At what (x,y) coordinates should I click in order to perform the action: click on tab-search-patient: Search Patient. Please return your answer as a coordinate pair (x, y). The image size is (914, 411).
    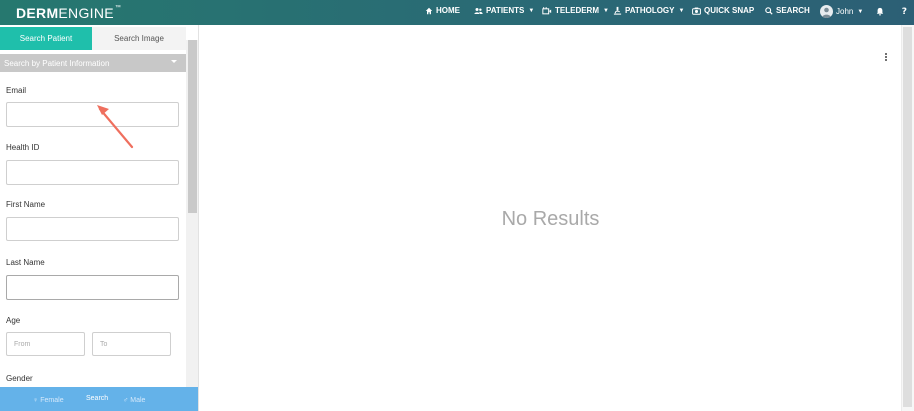
    Looking at the image, I should click on (46, 38).